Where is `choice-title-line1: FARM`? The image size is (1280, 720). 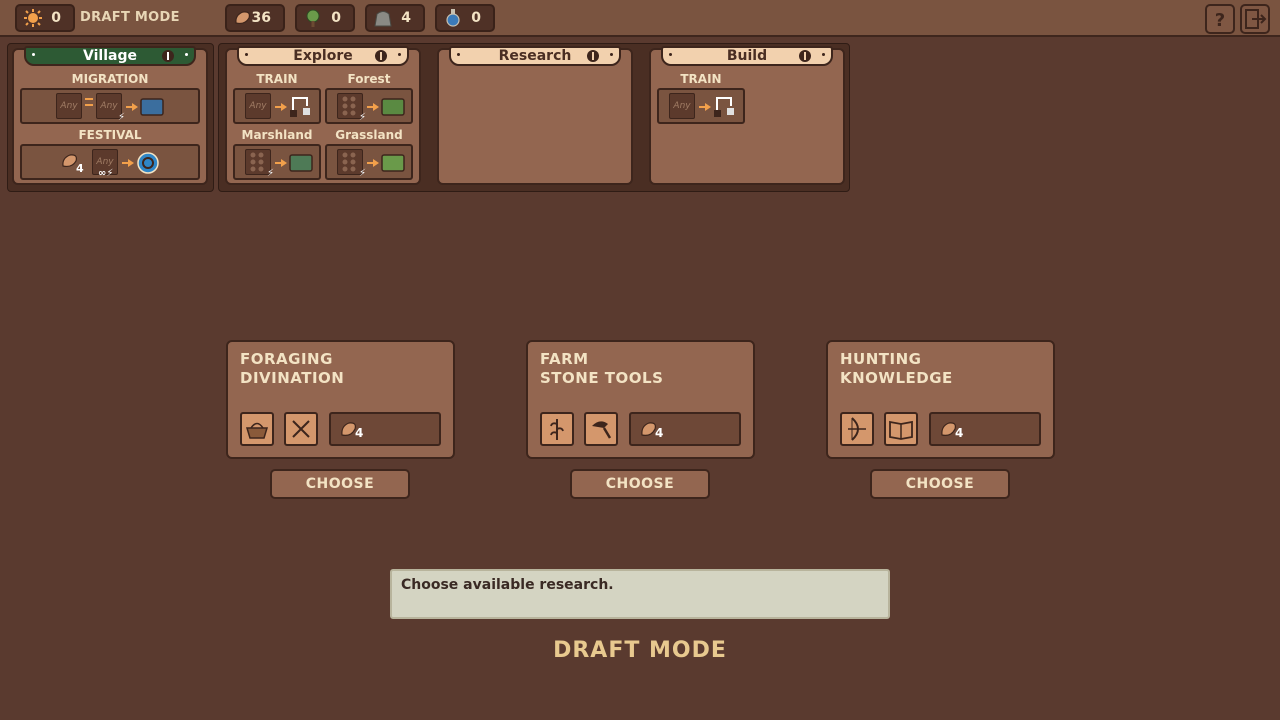 choice-title-line1: FARM is located at coordinates (564, 359).